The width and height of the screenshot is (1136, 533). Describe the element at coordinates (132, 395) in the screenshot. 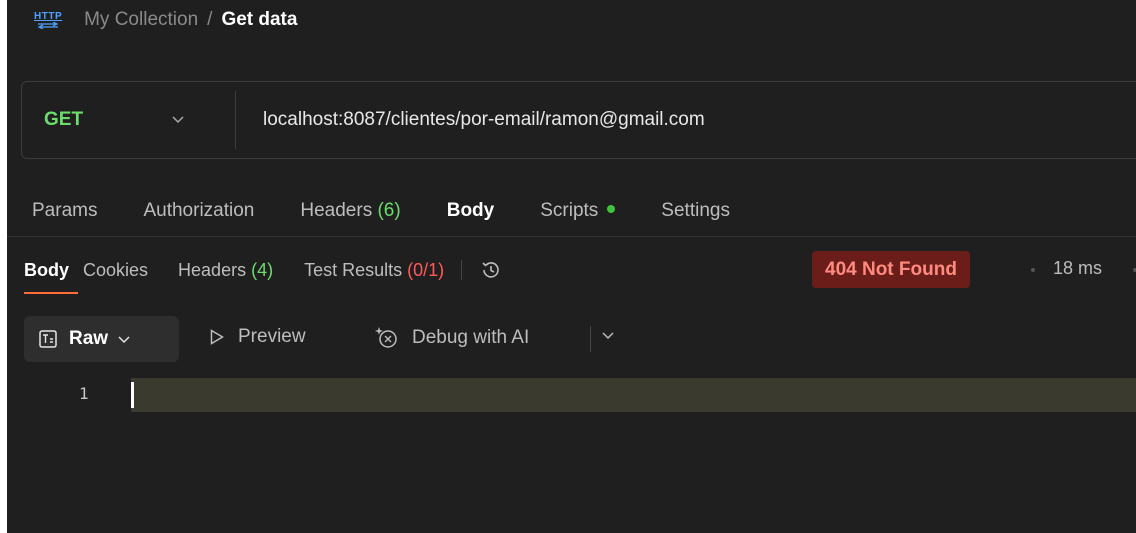

I see `text-cursor` at that location.